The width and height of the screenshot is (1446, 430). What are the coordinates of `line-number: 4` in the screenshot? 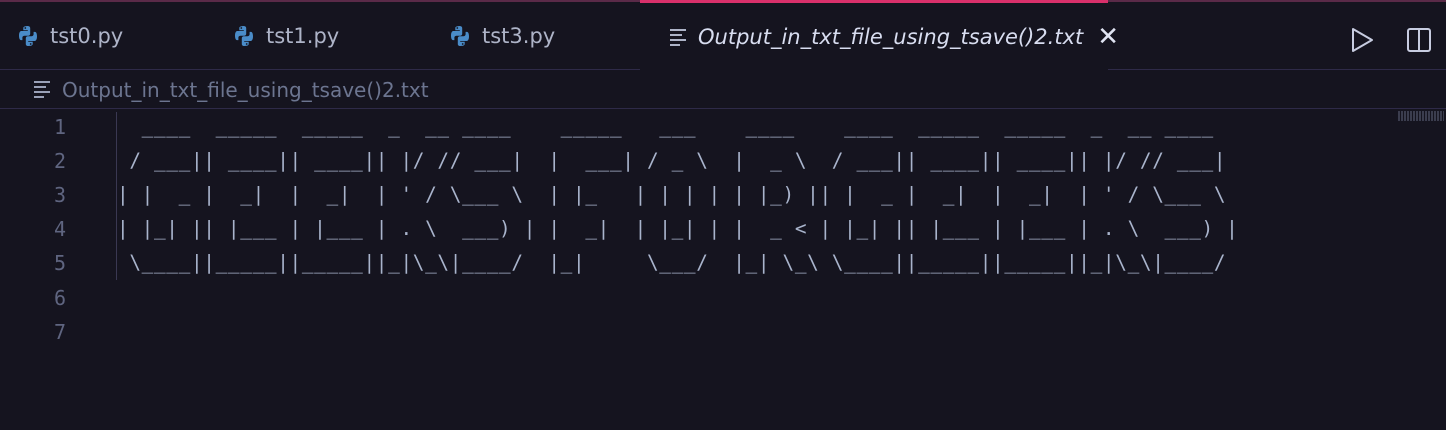 It's located at (59, 229).